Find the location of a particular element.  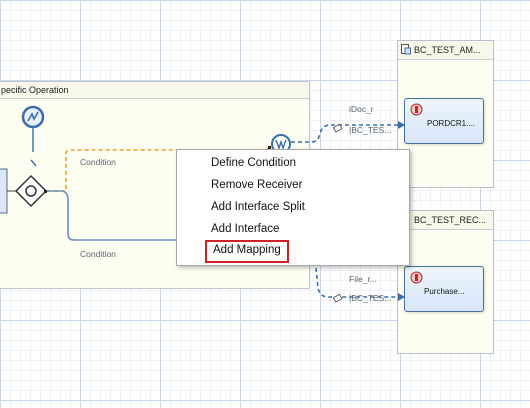

menu-item-add-interface-split: Add Interface Split is located at coordinates (258, 207).